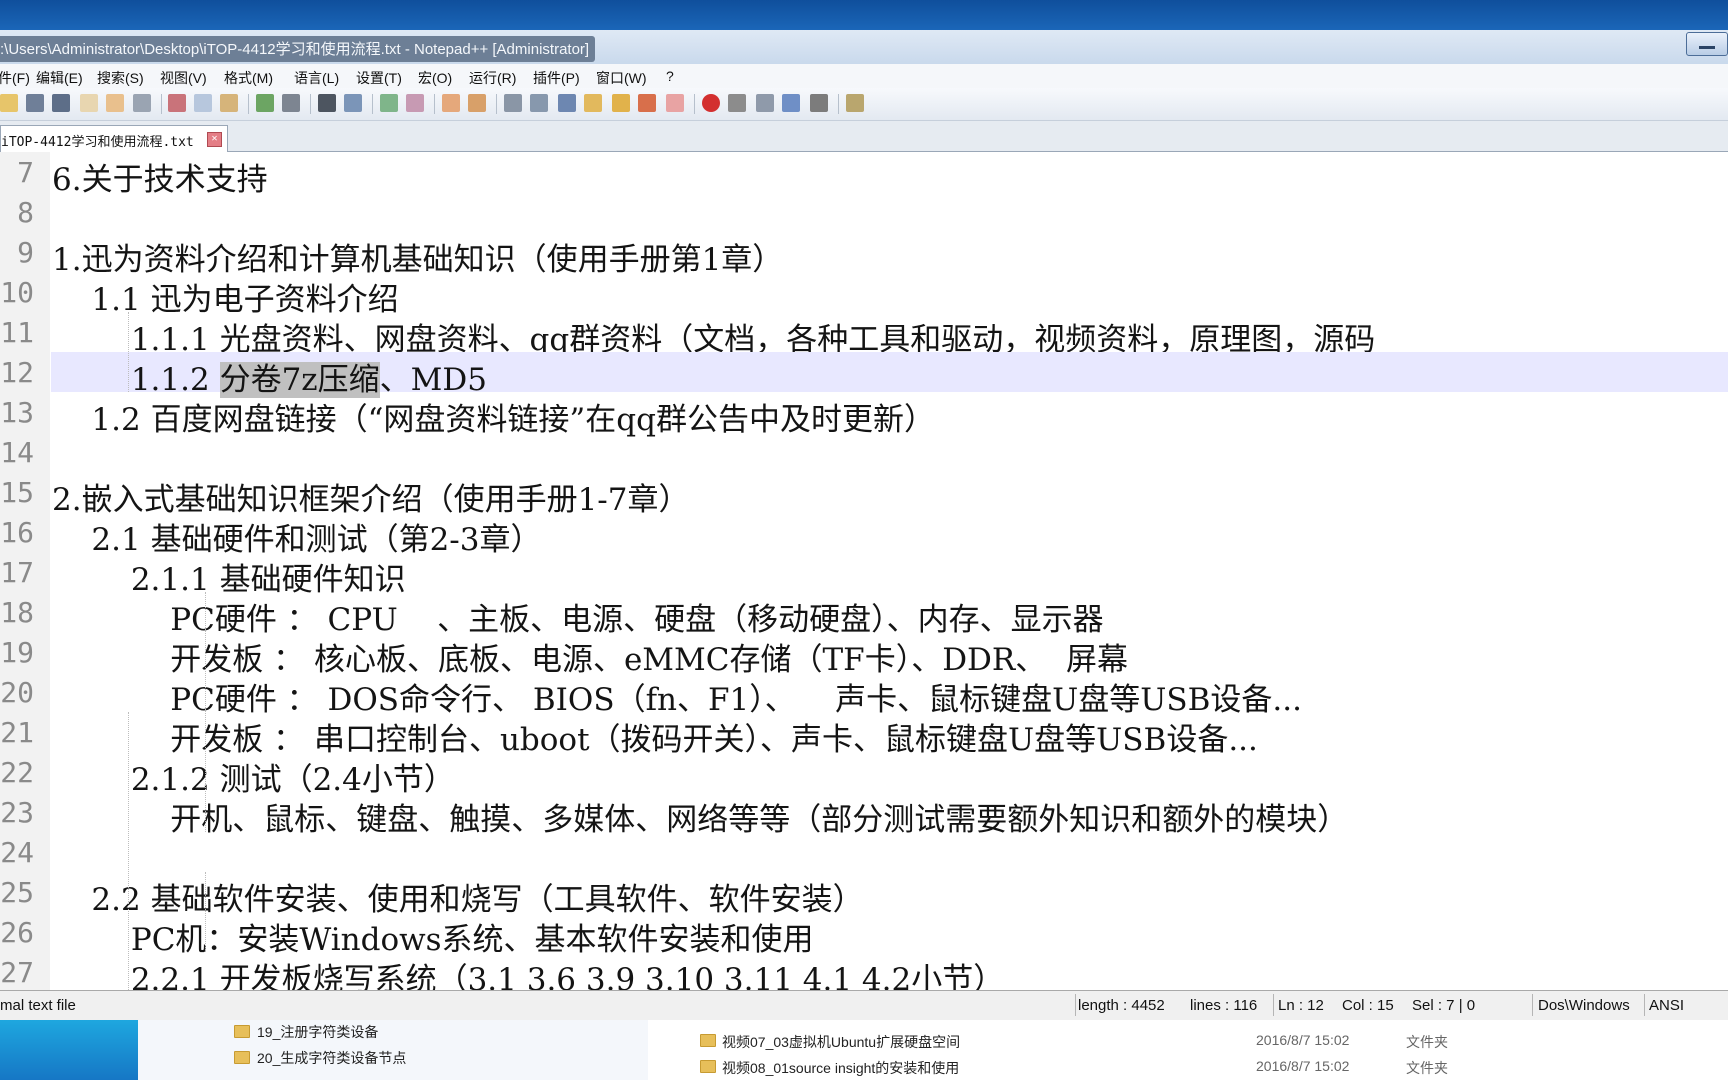  Describe the element at coordinates (864, 255) in the screenshot. I see `editor-line: 9 1.迅为资料介绍和计算机基础知识（使用手册第1章）` at that location.